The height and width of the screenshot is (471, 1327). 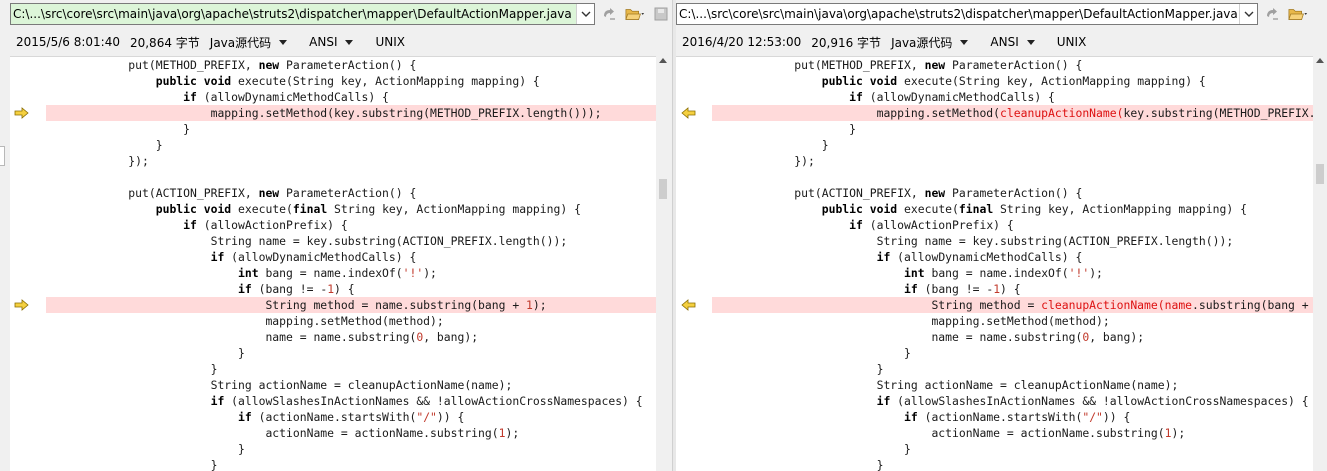 I want to click on left-line-ending: UNIX, so click(x=390, y=42).